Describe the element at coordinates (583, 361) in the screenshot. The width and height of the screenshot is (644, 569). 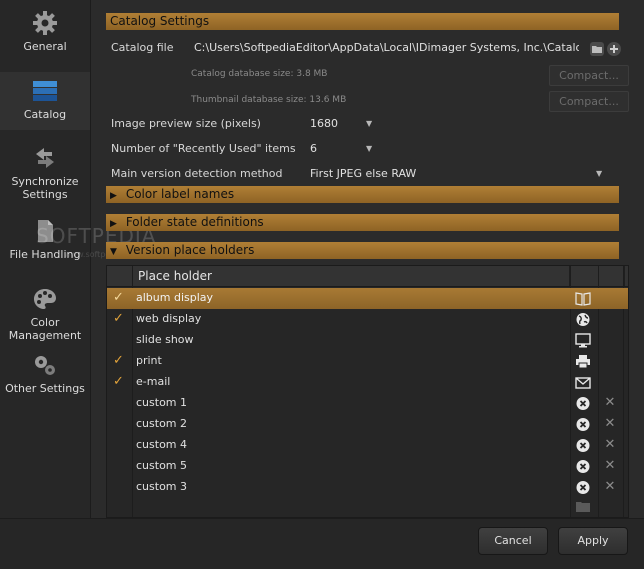
I see `printer-icon` at that location.